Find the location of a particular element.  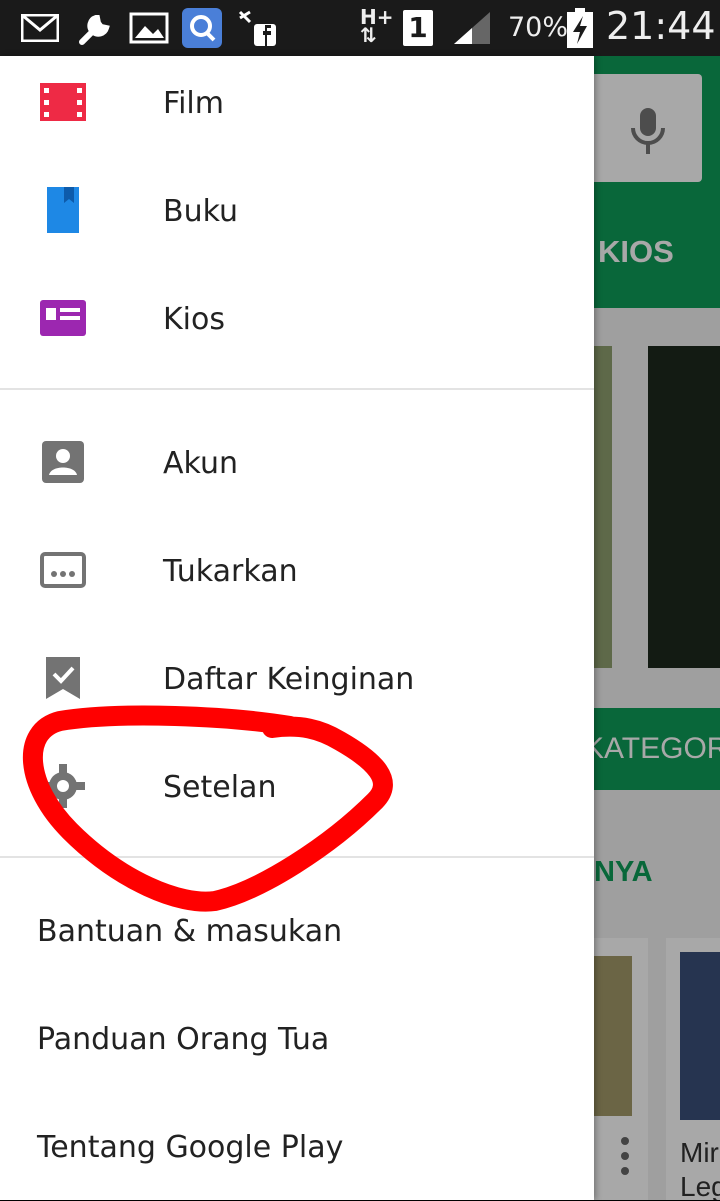

drawer-item-panduan-orang-tua: Panduan Orang Tua is located at coordinates (297, 1039).